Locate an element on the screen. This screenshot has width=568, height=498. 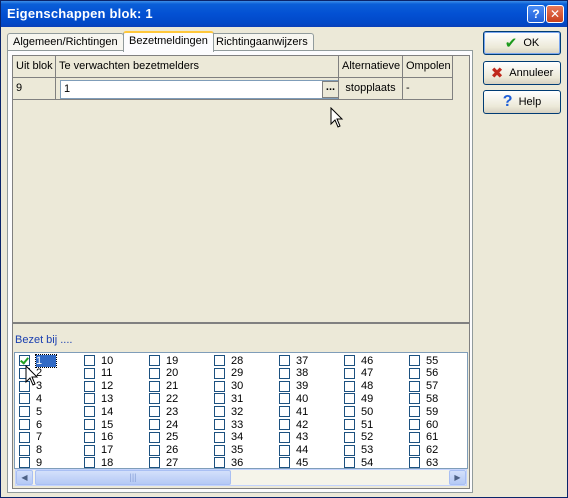
bezet-checkbox-item: 9 is located at coordinates (30, 462).